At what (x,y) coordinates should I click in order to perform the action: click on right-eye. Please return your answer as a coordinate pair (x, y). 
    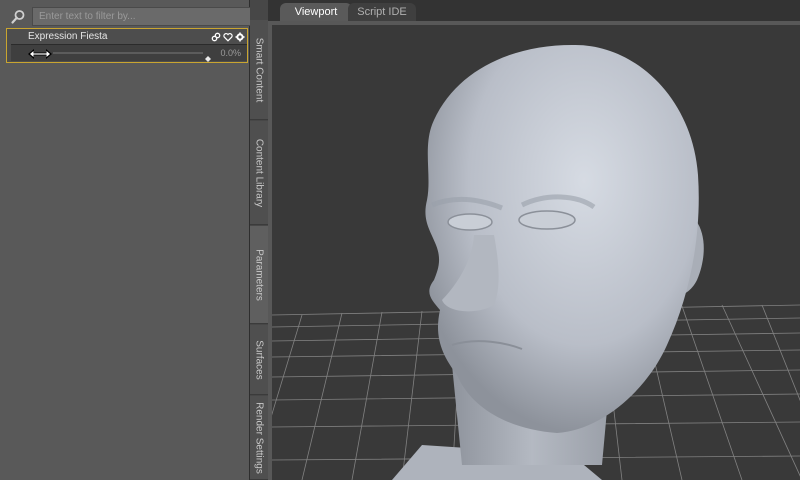
    Looking at the image, I should click on (547, 220).